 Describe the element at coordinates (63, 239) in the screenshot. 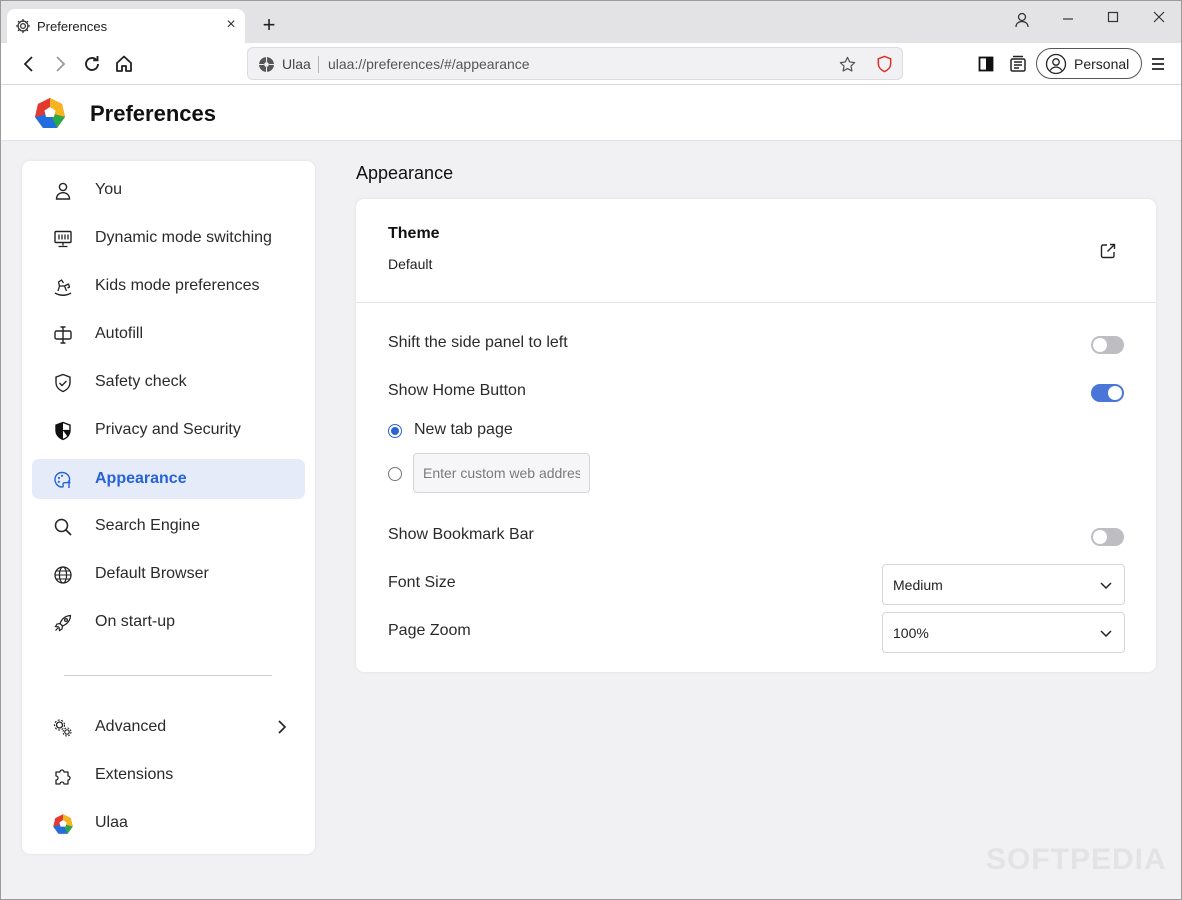

I see `monitor-icon` at that location.